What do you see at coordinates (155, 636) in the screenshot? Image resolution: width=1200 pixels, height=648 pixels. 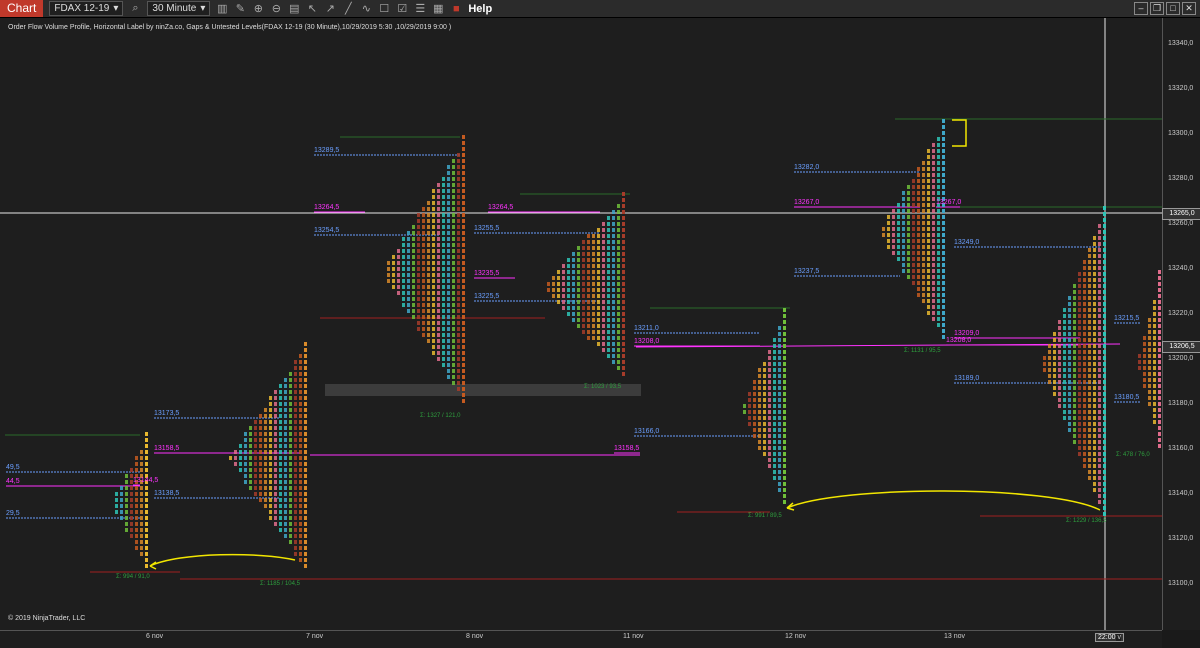 I see `time-tick-label: 6 nov` at bounding box center [155, 636].